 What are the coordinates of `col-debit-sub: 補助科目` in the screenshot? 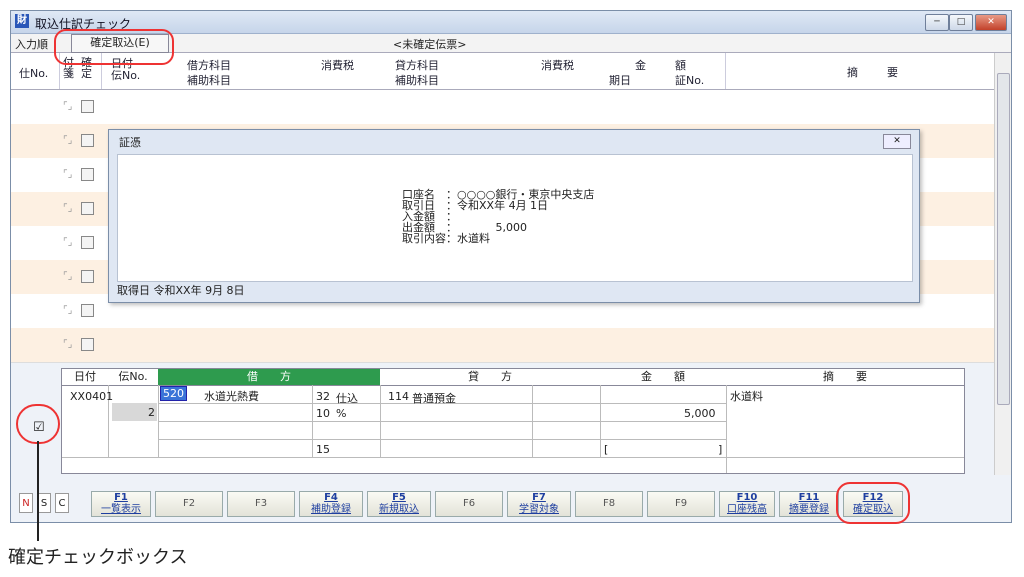 It's located at (209, 80).